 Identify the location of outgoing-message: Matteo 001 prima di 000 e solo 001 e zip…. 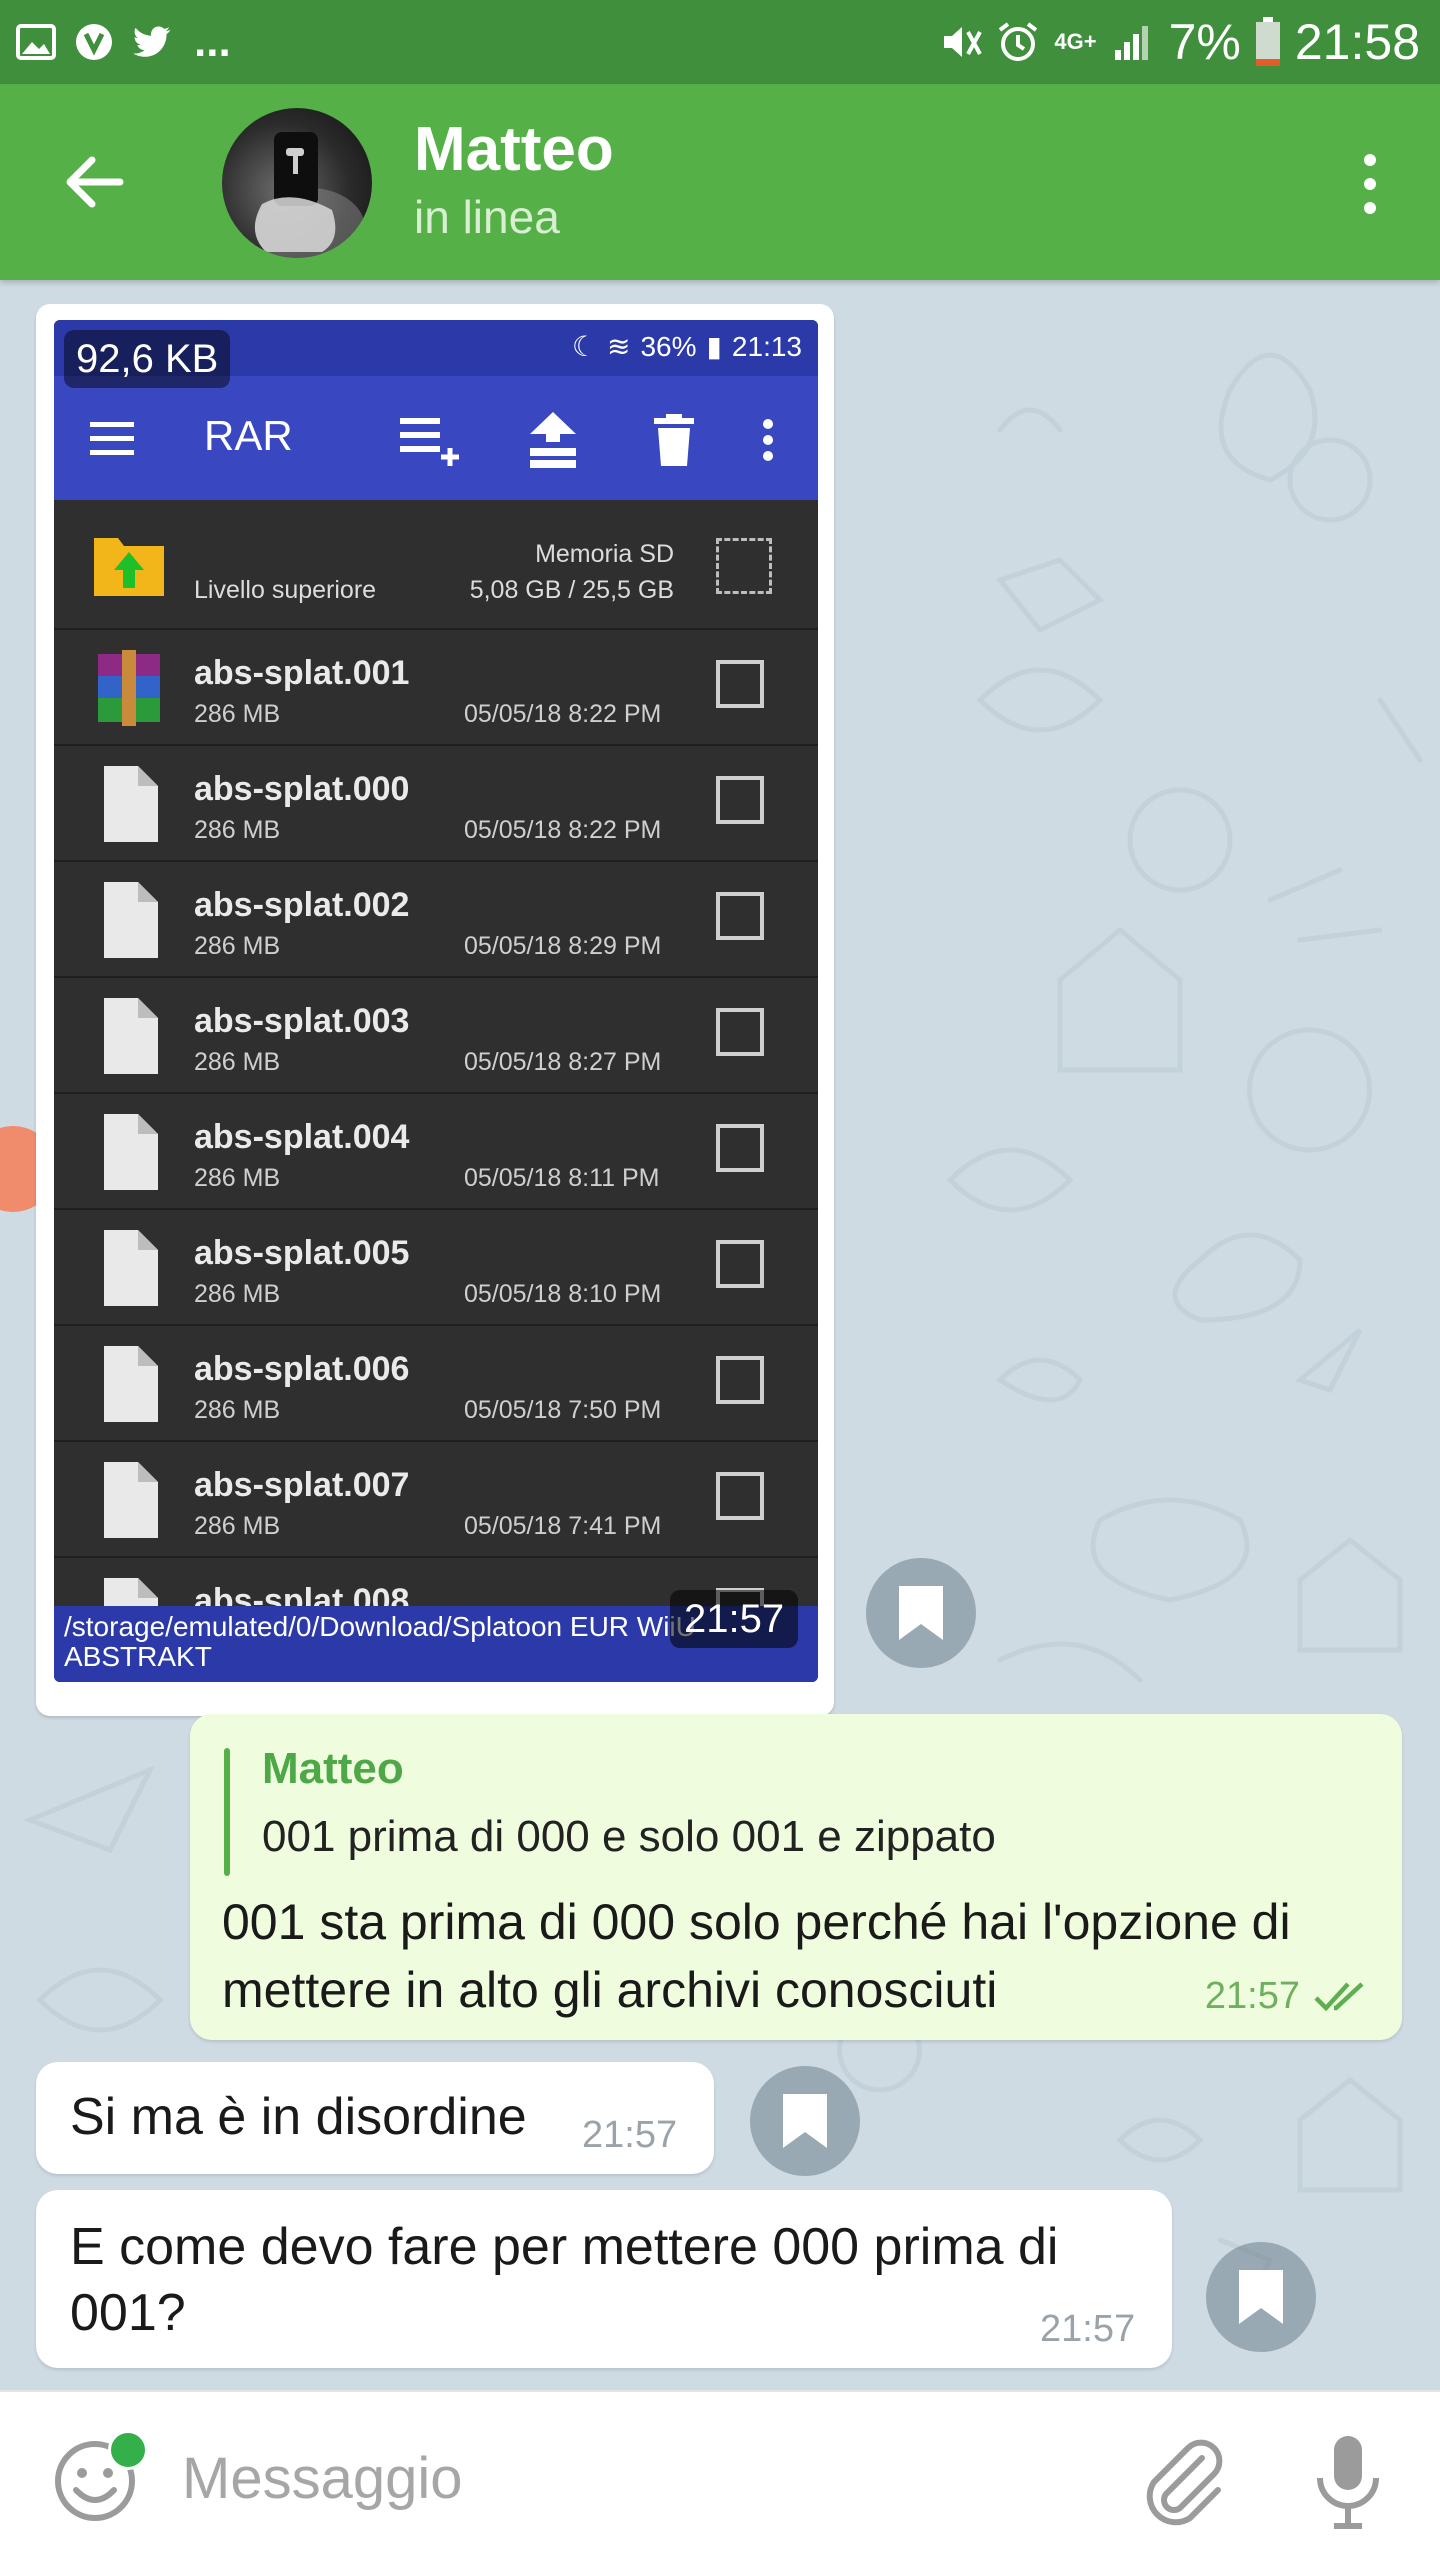
(796, 1877).